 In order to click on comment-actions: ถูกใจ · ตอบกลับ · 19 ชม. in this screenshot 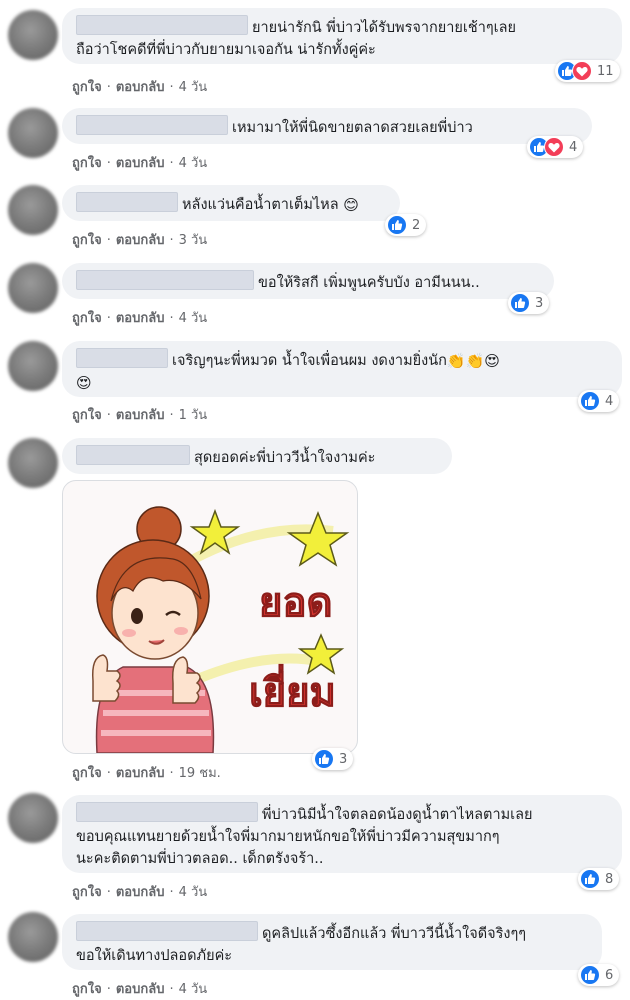, I will do `click(146, 773)`.